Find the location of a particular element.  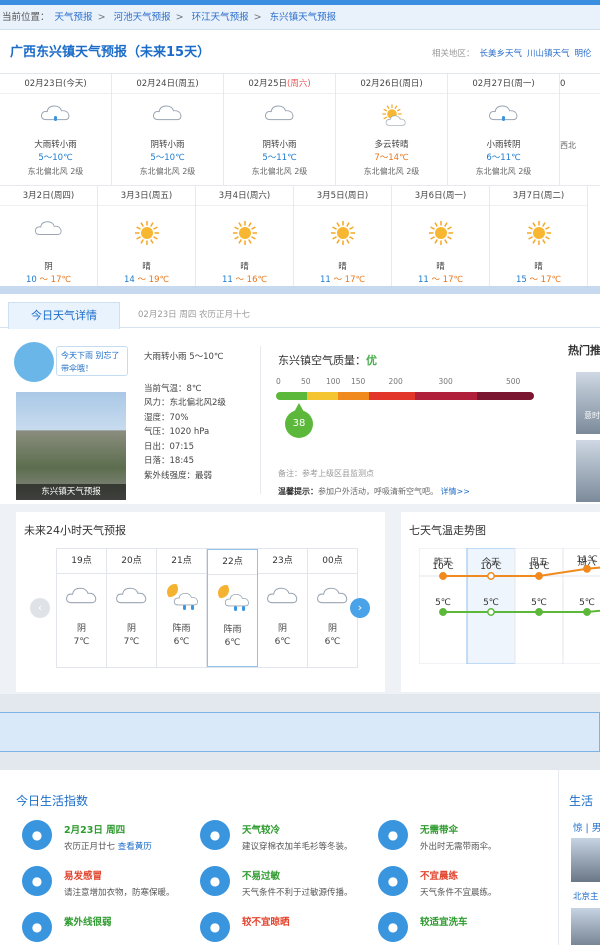

forecast-day: 02月23日(今天) 大雨转小雨 5～10℃ 东北偏北风 2级 is located at coordinates (56, 129).